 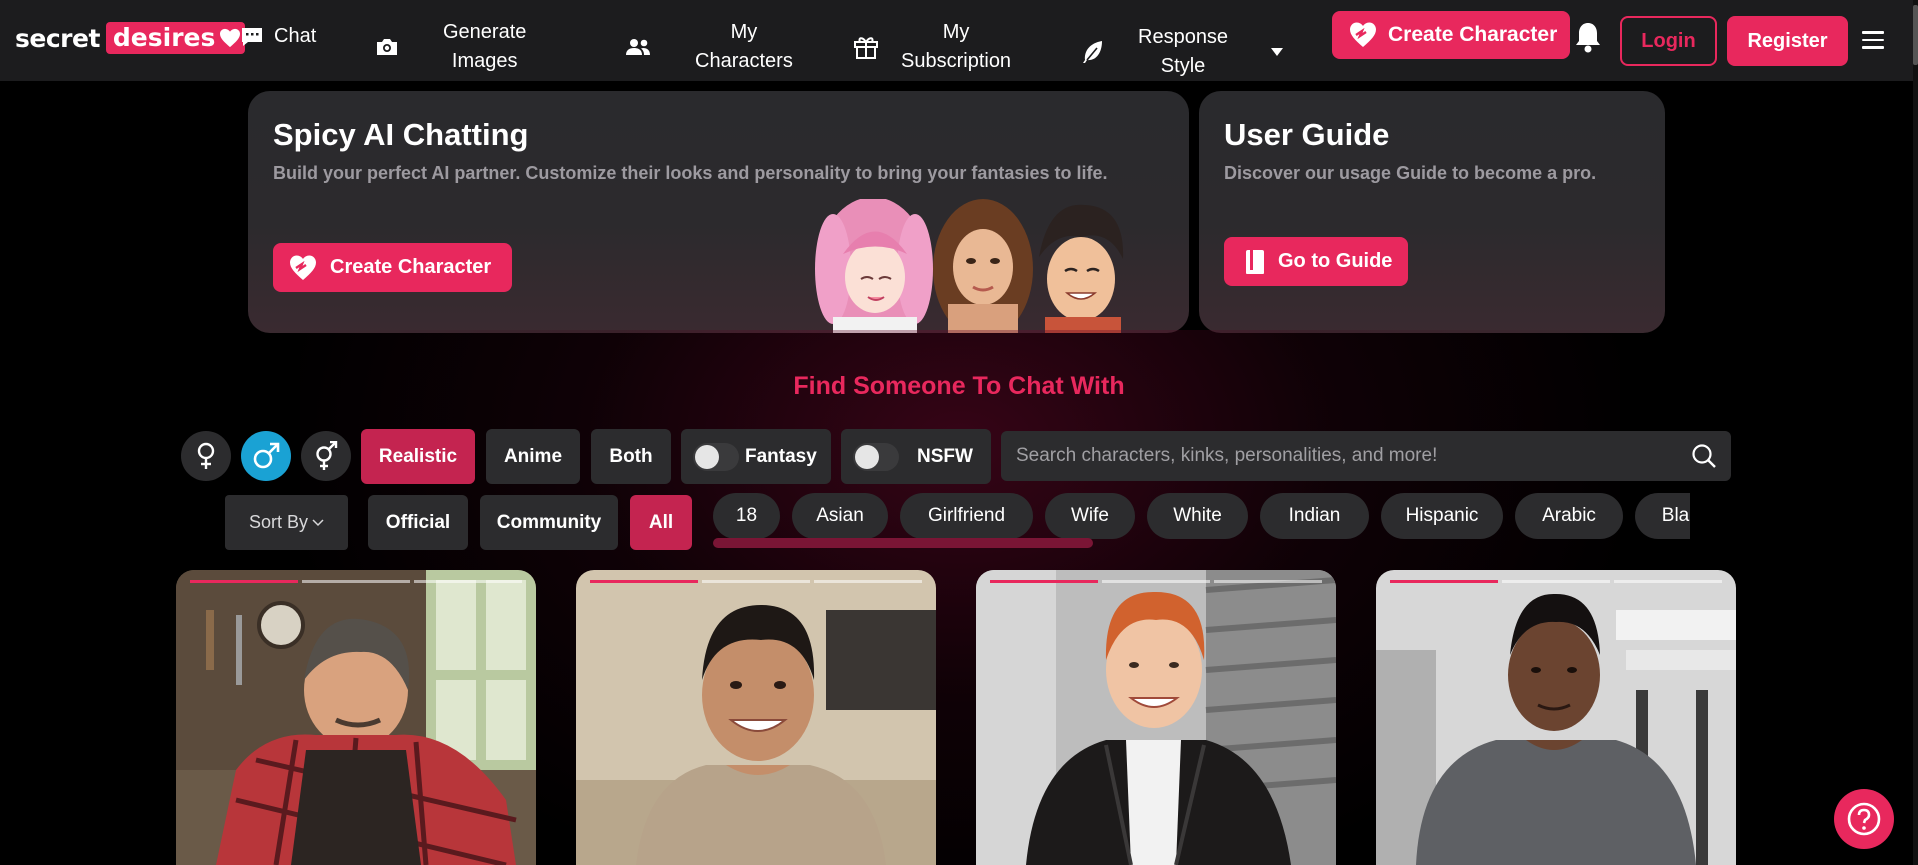 I want to click on nav-my-characters-line2: Characters, so click(x=744, y=61).